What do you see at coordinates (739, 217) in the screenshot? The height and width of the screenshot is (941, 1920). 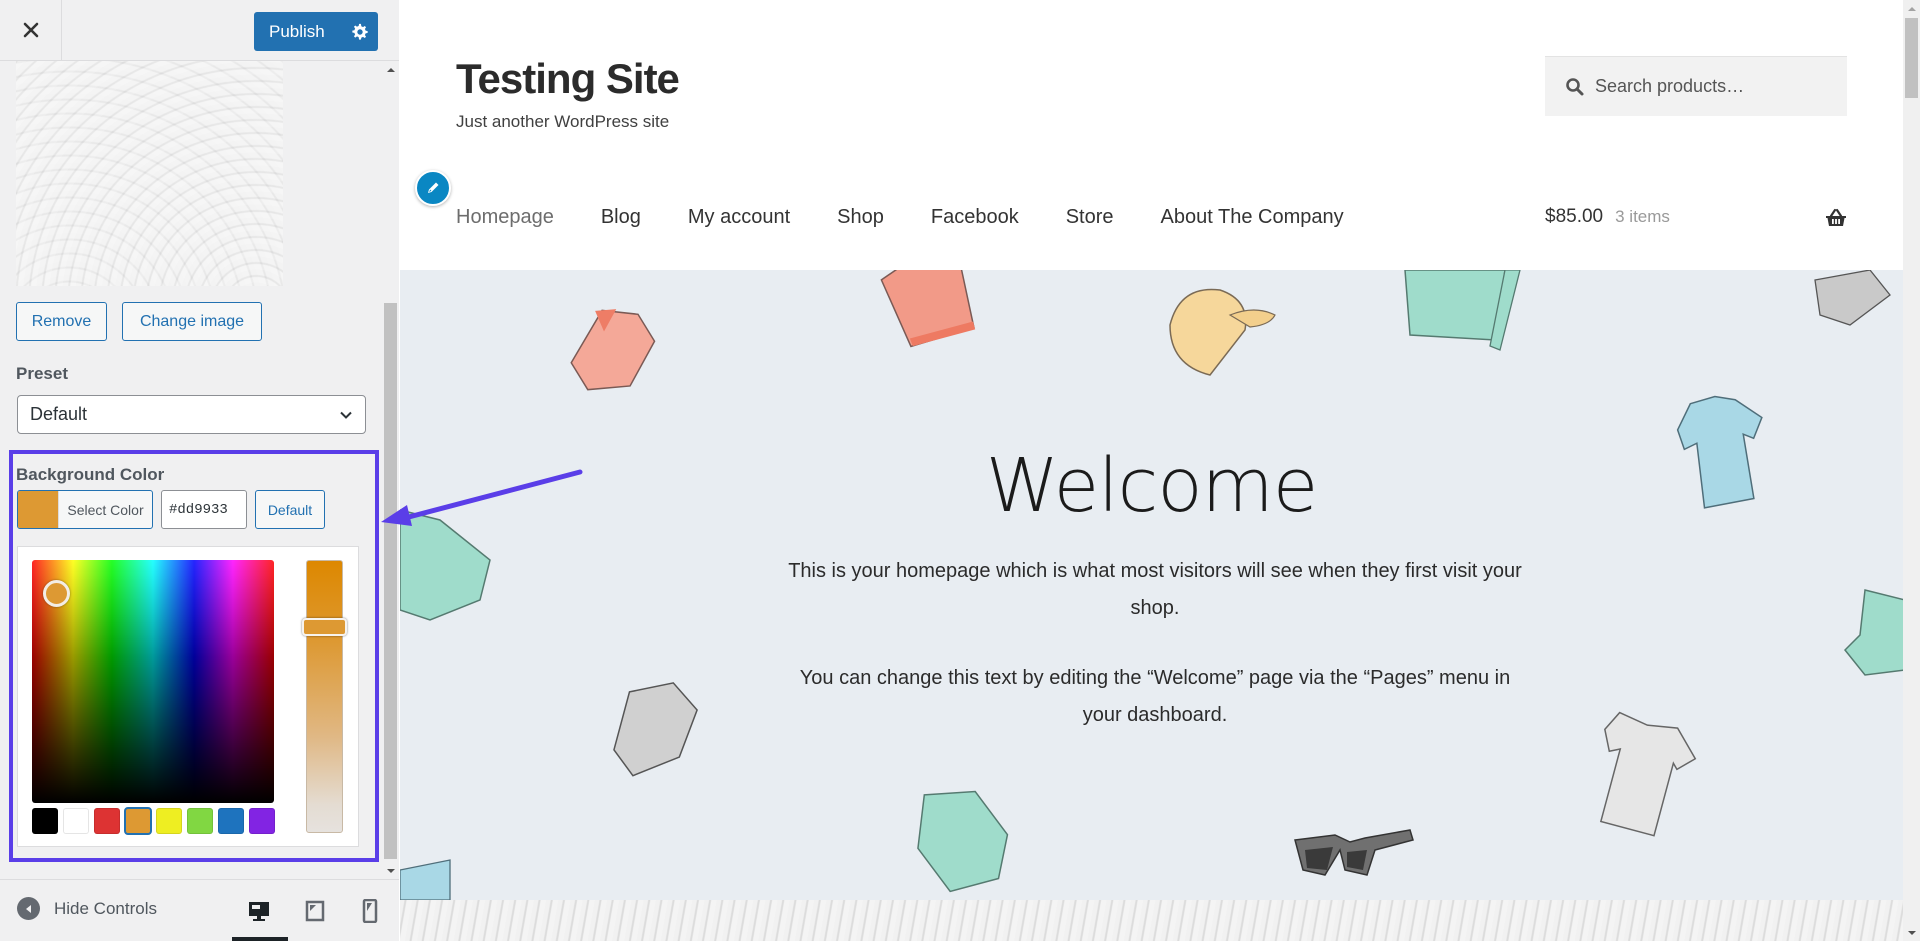 I see `nav-item-my-account: My account` at bounding box center [739, 217].